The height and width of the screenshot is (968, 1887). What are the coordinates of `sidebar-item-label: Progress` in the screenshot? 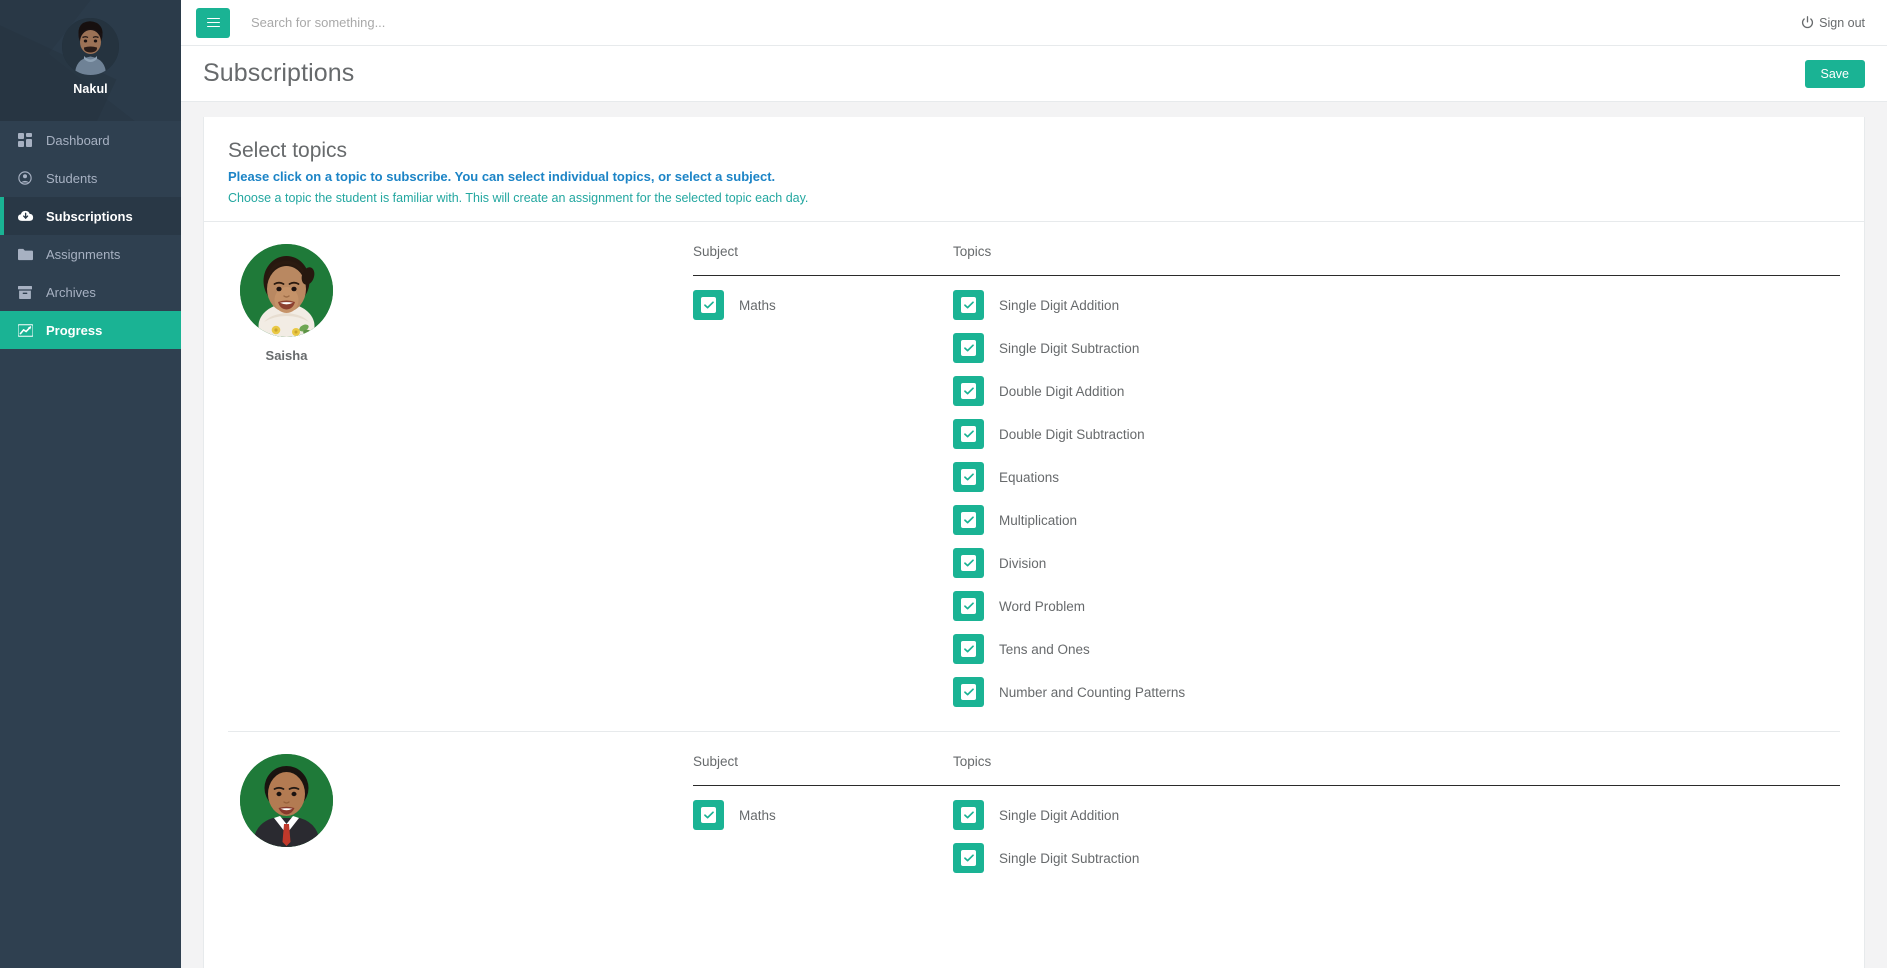 It's located at (74, 330).